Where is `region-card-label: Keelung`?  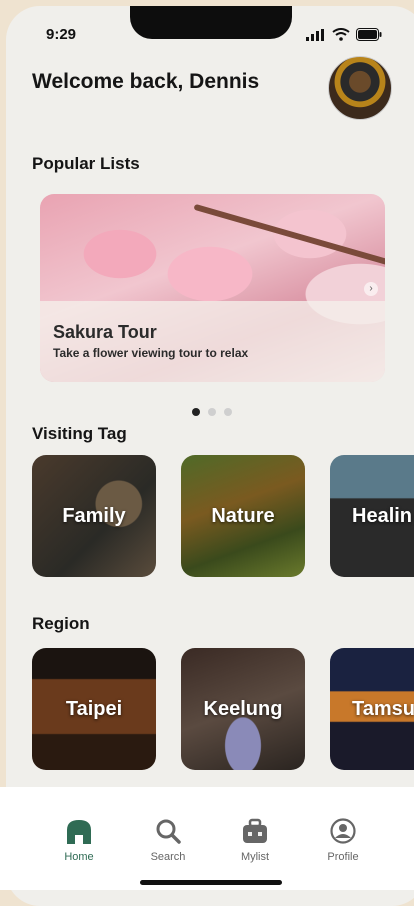
region-card-label: Keelung is located at coordinates (243, 708).